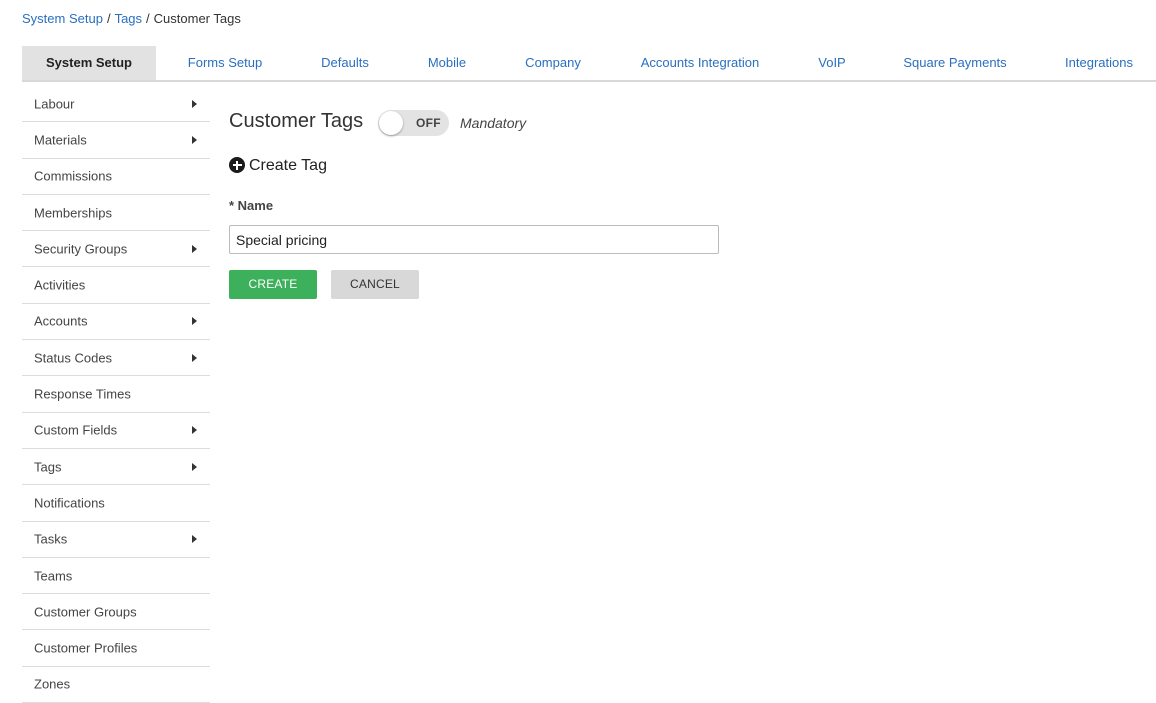 The image size is (1156, 703). What do you see at coordinates (86, 648) in the screenshot?
I see `sidebar-item-label: Customer Profiles` at bounding box center [86, 648].